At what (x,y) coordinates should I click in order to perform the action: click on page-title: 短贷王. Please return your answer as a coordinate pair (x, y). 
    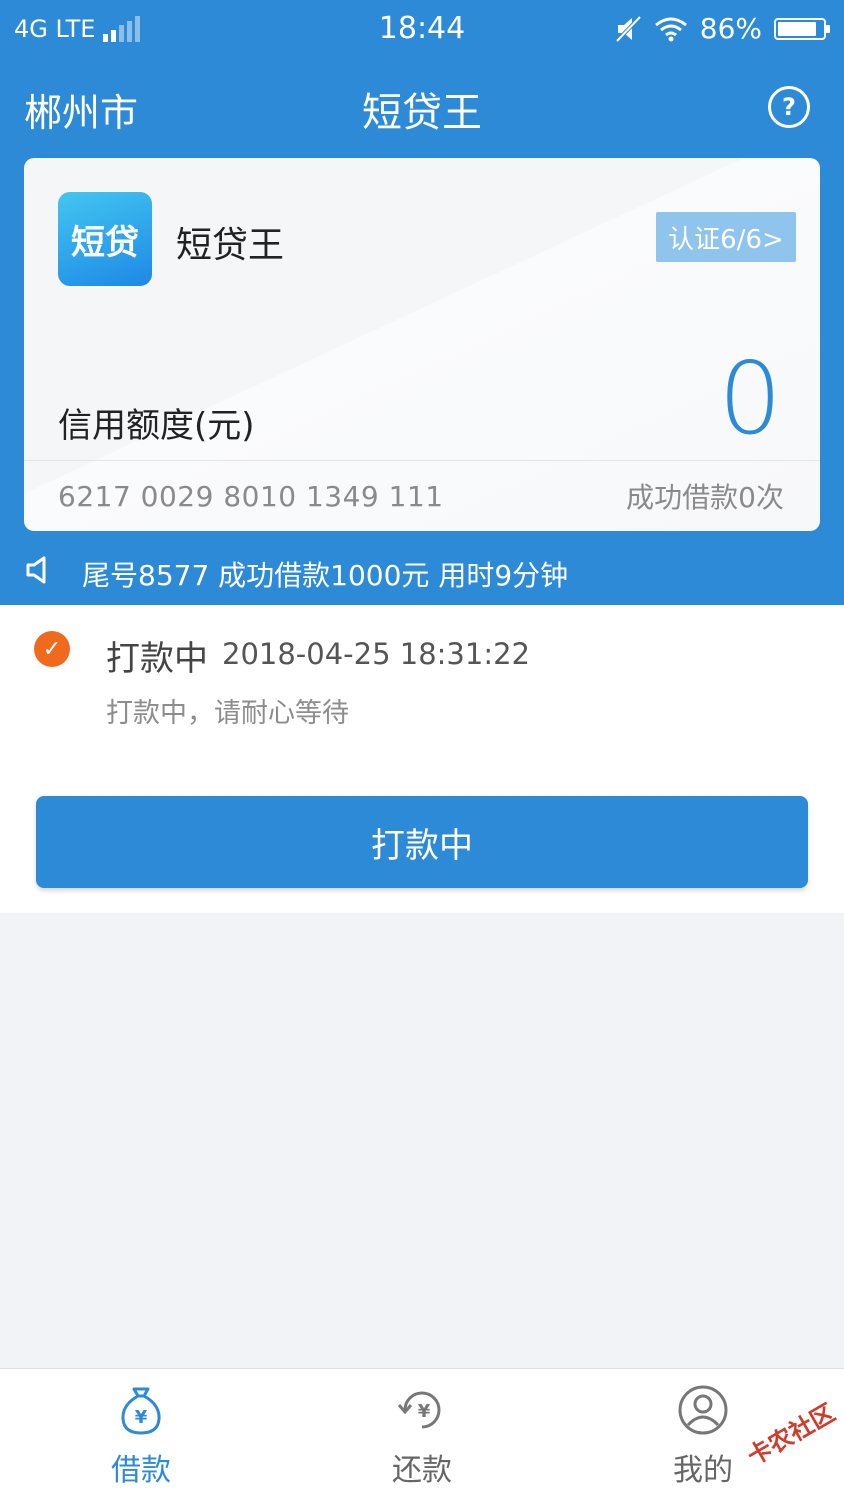
    Looking at the image, I should click on (422, 113).